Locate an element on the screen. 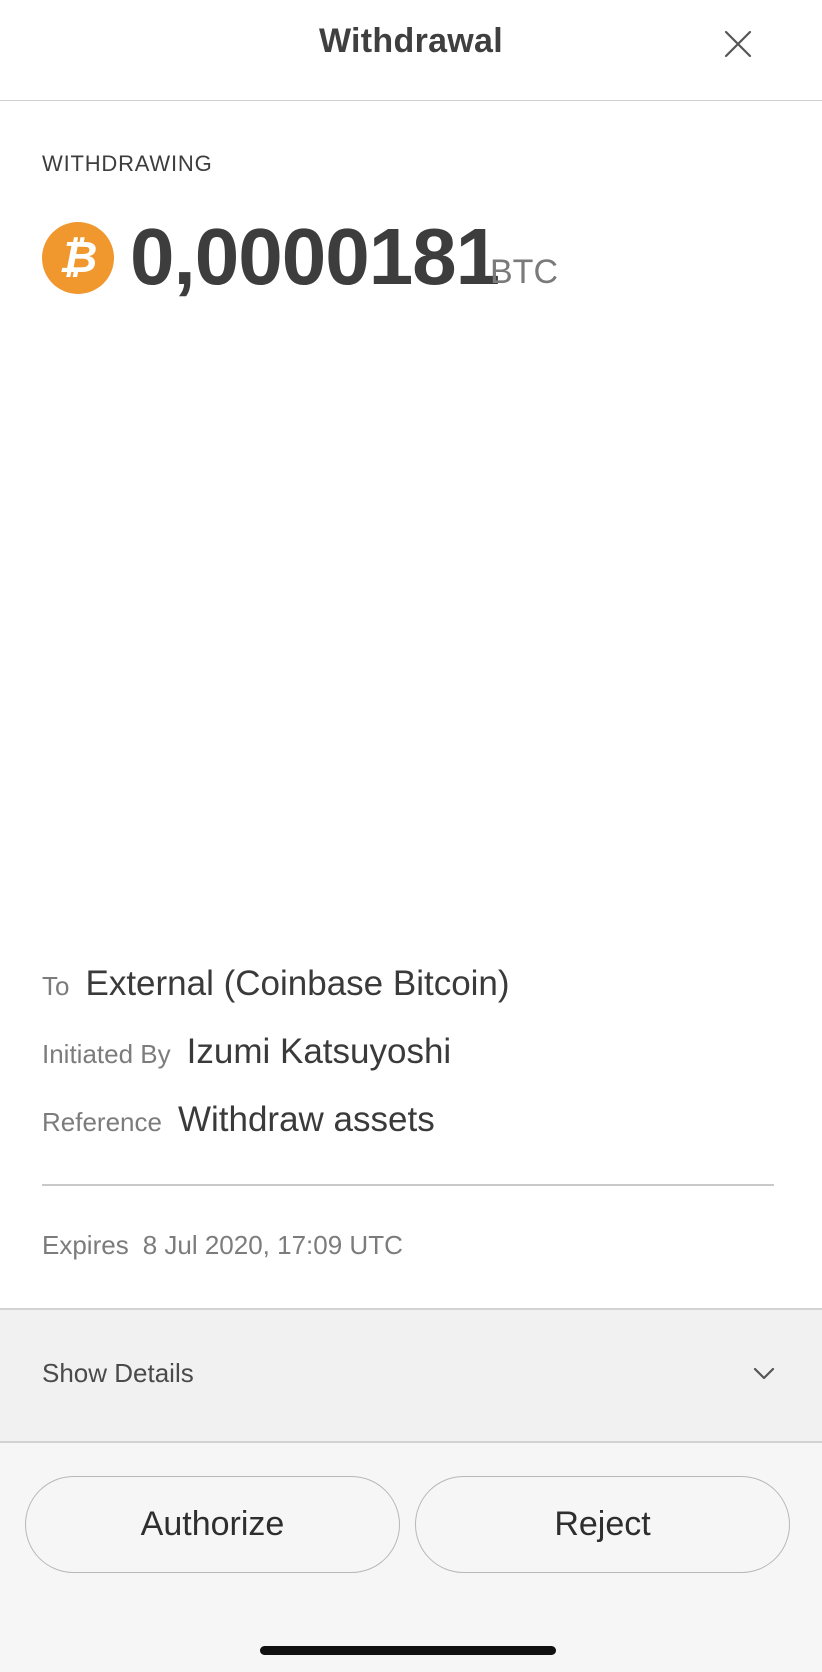 This screenshot has width=822, height=1672. close-button is located at coordinates (738, 44).